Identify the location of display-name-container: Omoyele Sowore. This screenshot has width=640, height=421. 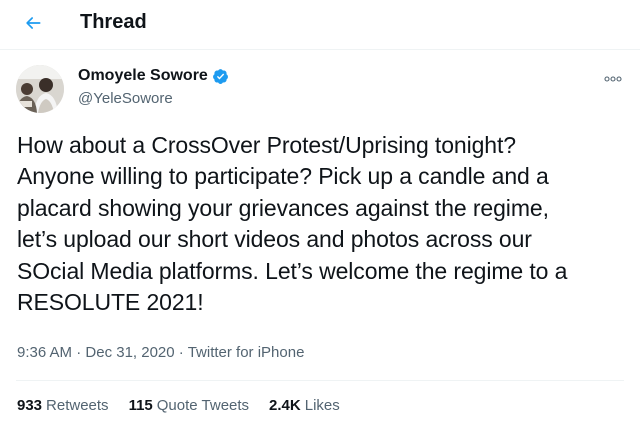
(153, 76).